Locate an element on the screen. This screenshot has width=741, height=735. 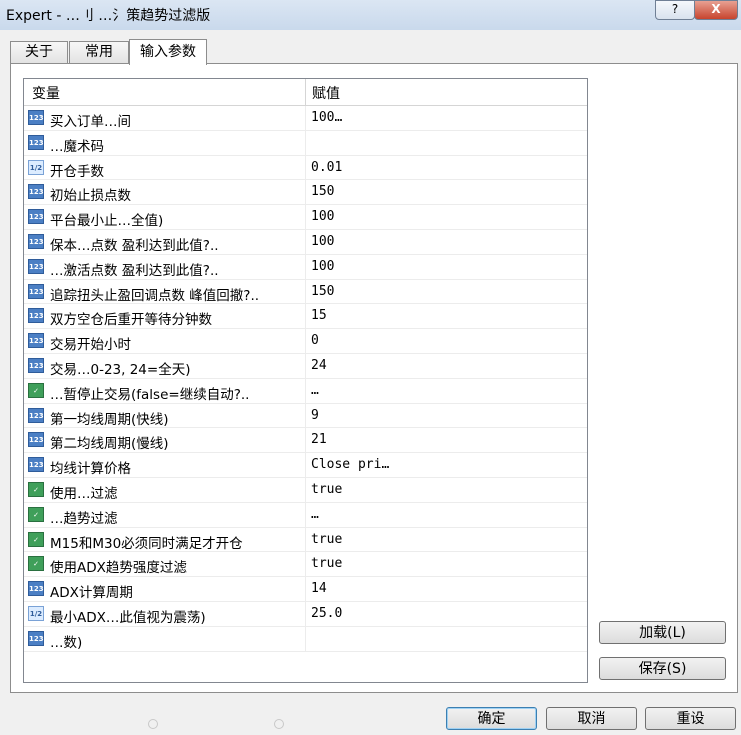
table-row: ✓ M15和M30必须同时满足才开仓 true is located at coordinates (305, 540).